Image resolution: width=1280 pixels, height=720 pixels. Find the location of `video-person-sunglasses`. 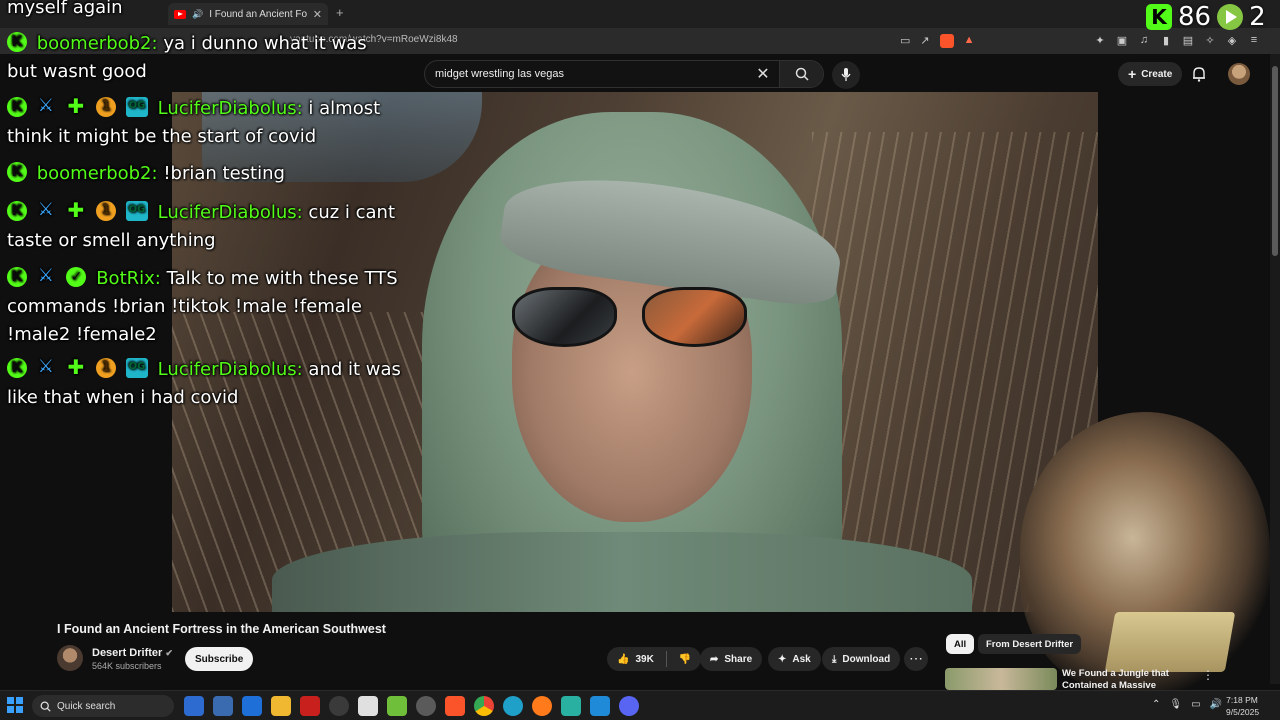

video-person-sunglasses is located at coordinates (632, 322).